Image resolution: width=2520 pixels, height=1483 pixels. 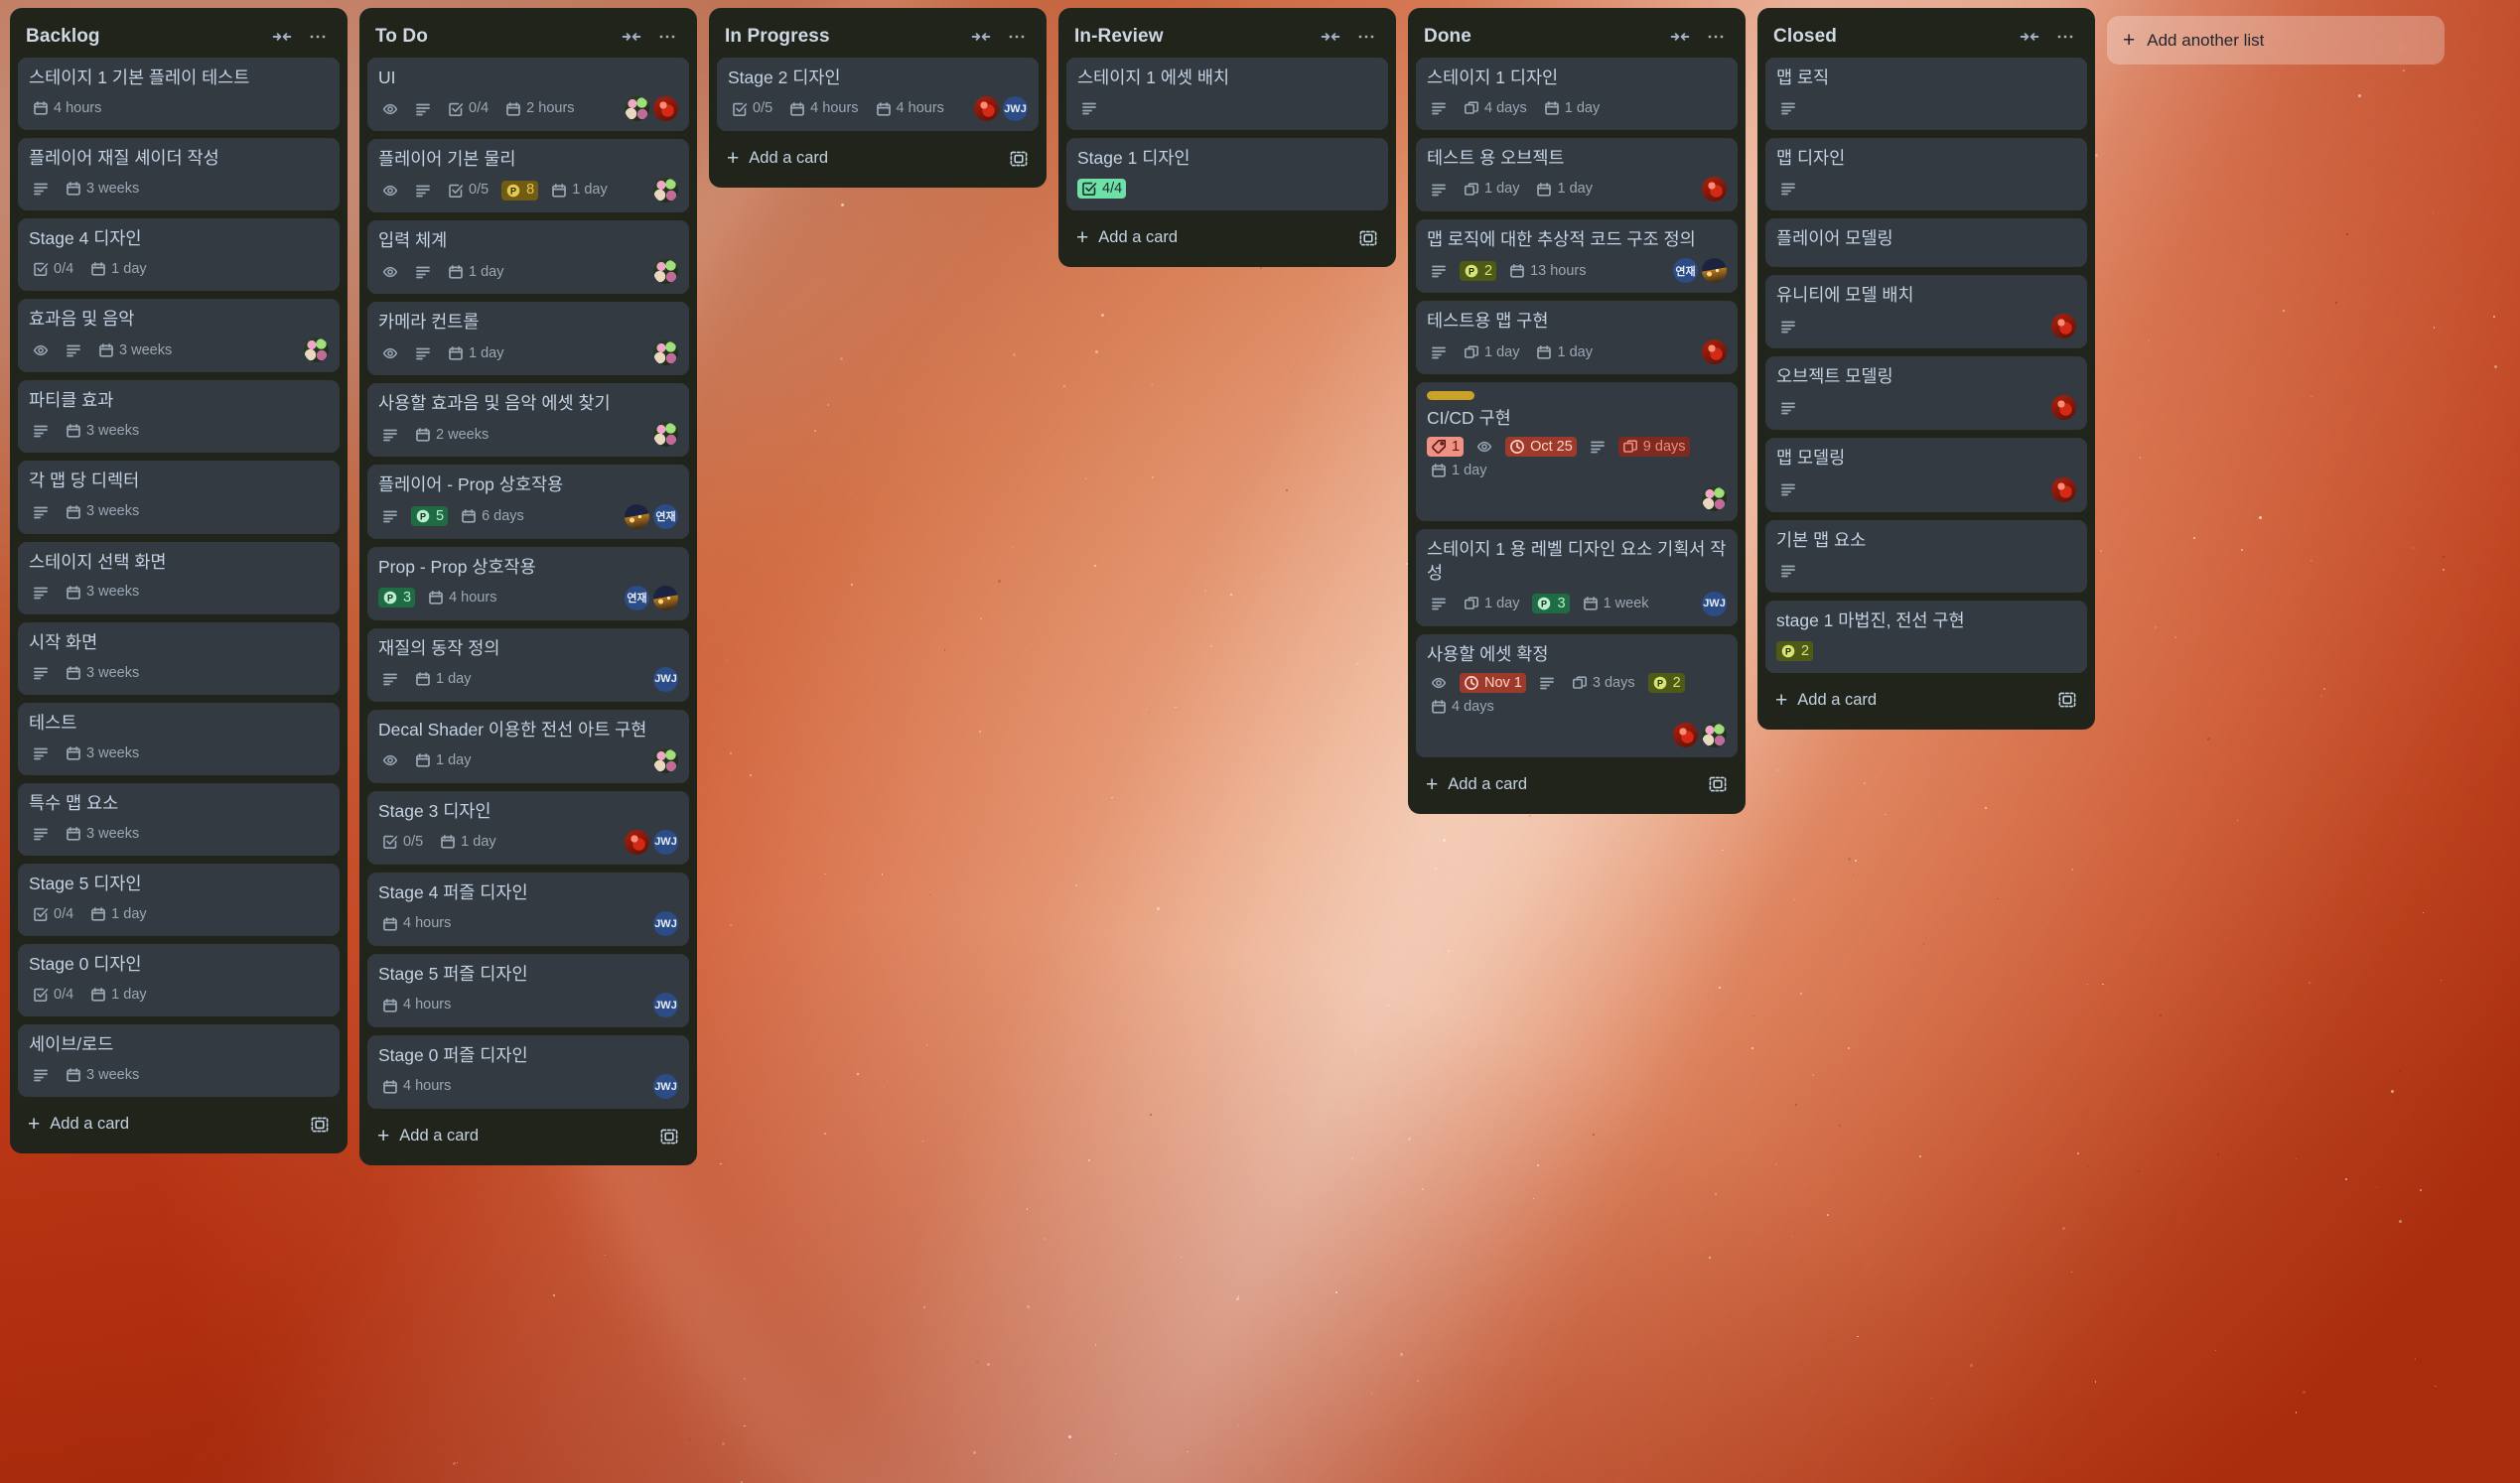 I want to click on card: Stage 4 디자인 0/4 1 day, so click(x=179, y=255).